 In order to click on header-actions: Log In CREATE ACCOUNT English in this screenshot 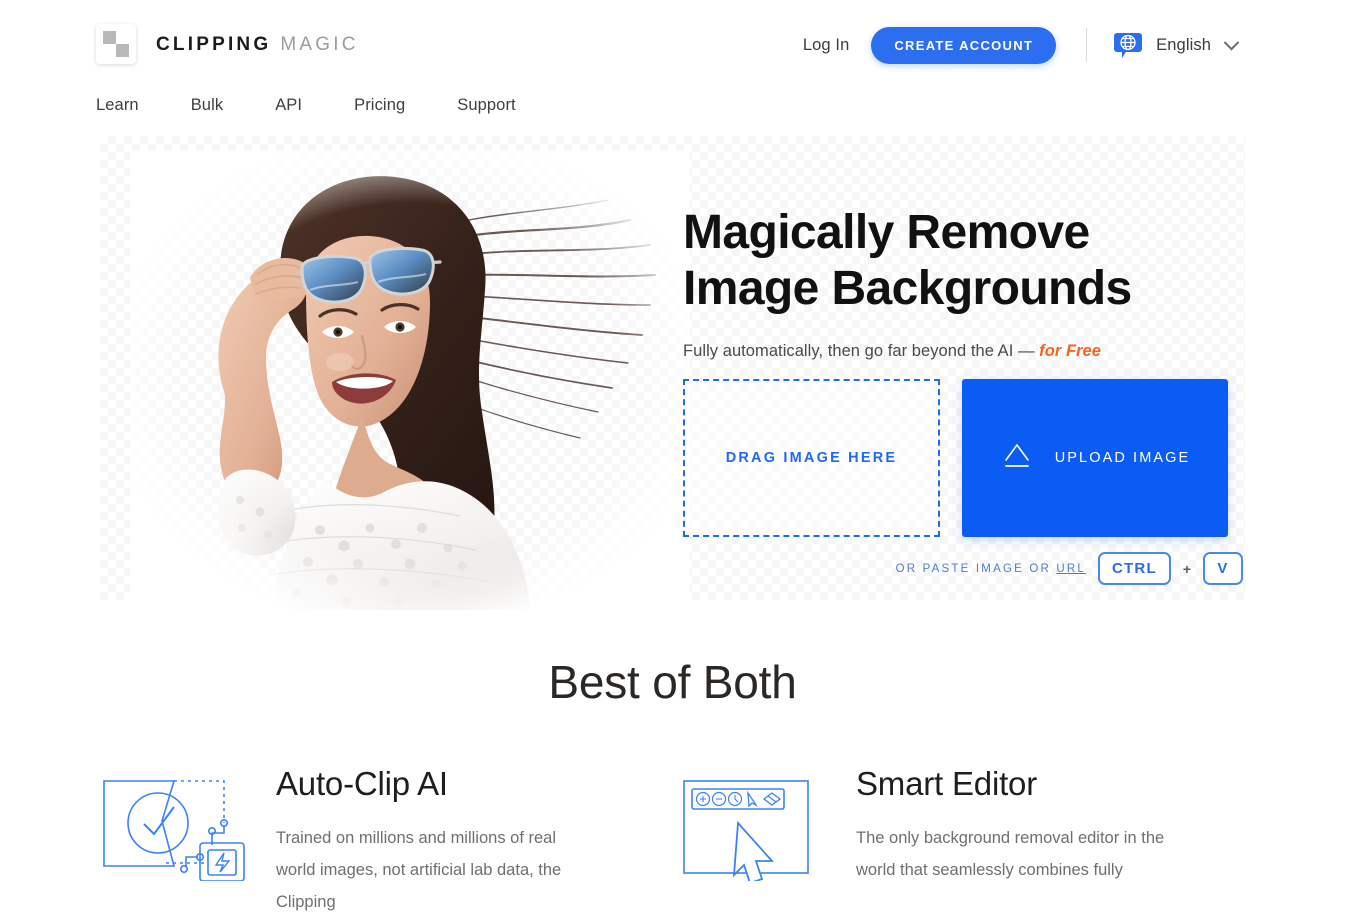, I will do `click(1021, 45)`.